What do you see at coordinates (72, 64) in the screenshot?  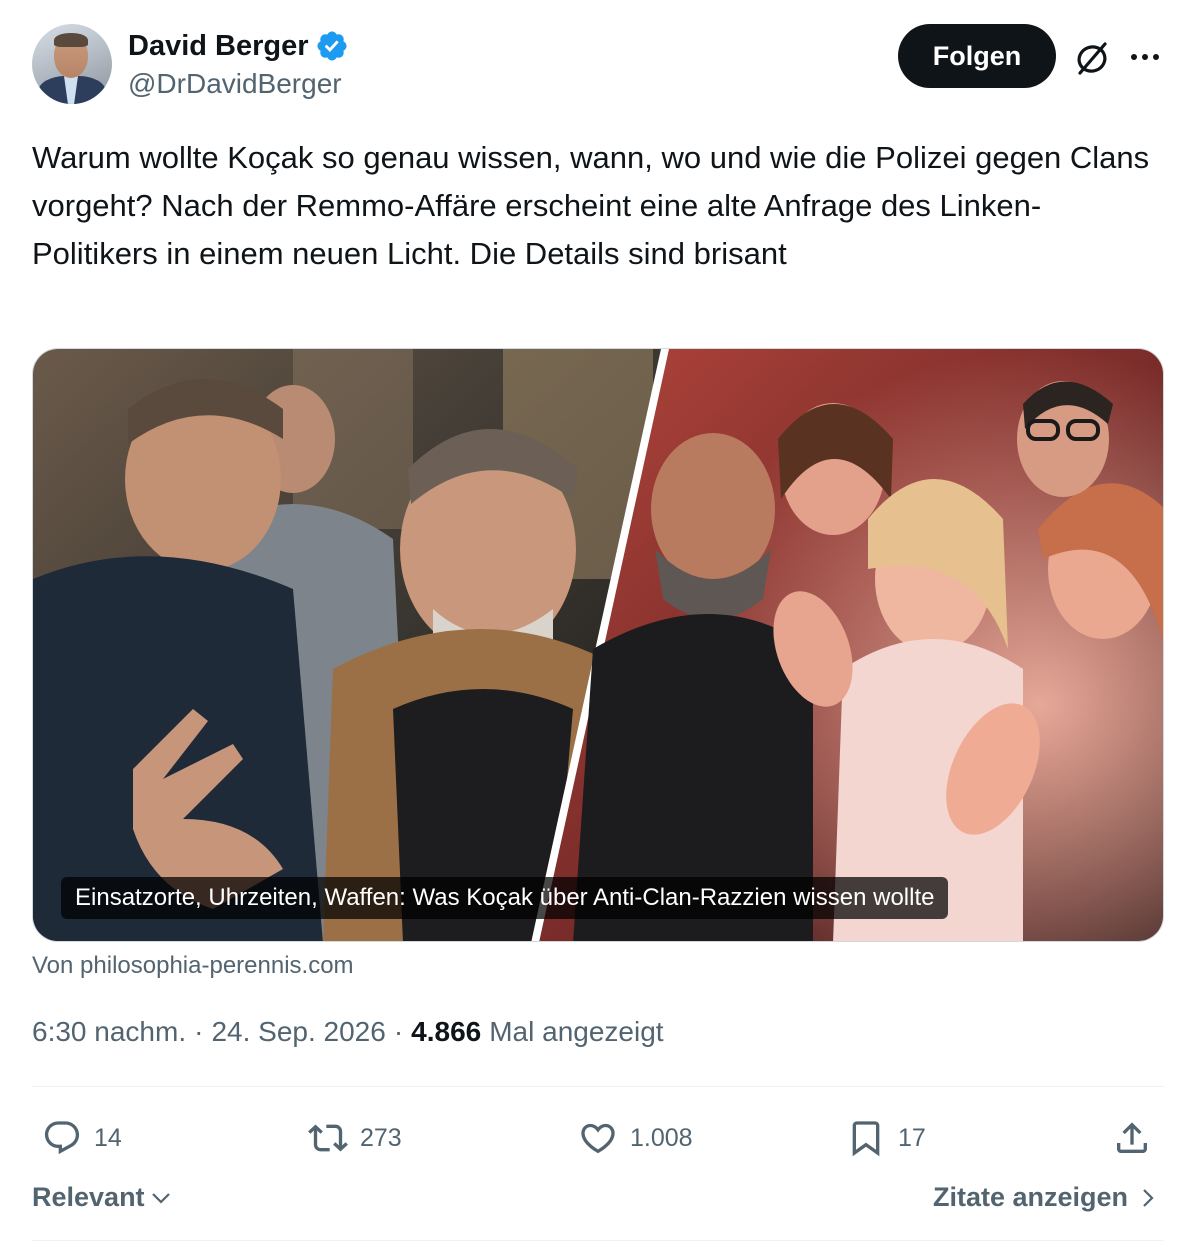 I see `avatar` at bounding box center [72, 64].